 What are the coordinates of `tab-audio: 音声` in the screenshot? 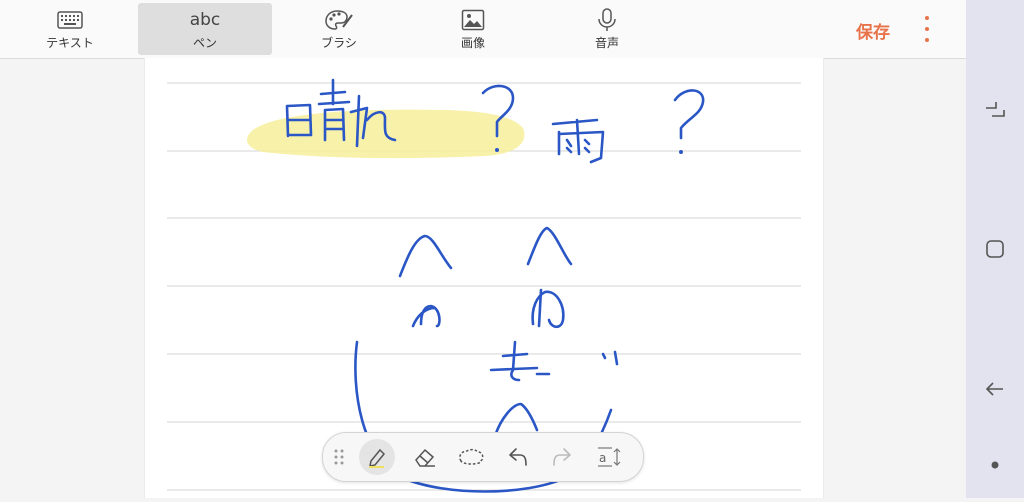 It's located at (607, 29).